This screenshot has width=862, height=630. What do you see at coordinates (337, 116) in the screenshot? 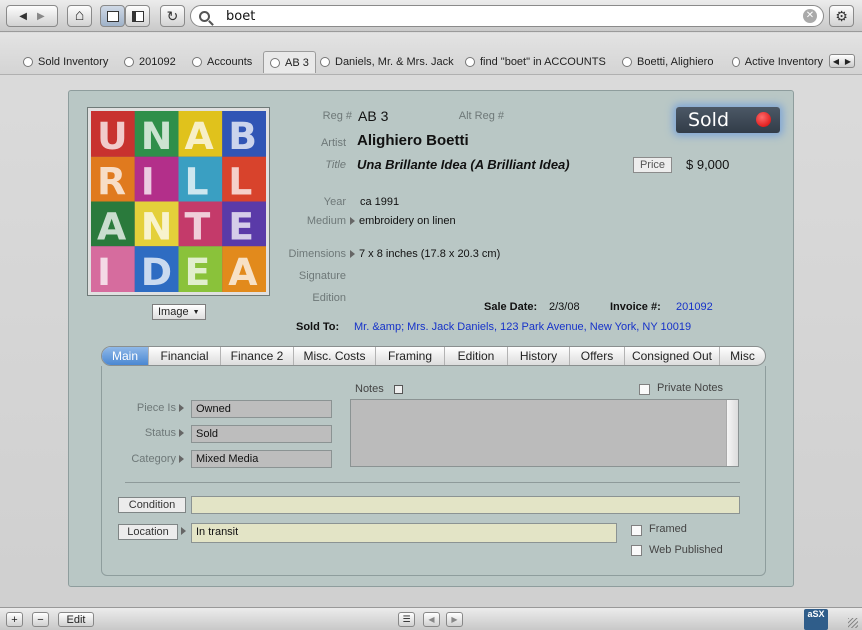
I see `reg-label: Reg #` at bounding box center [337, 116].